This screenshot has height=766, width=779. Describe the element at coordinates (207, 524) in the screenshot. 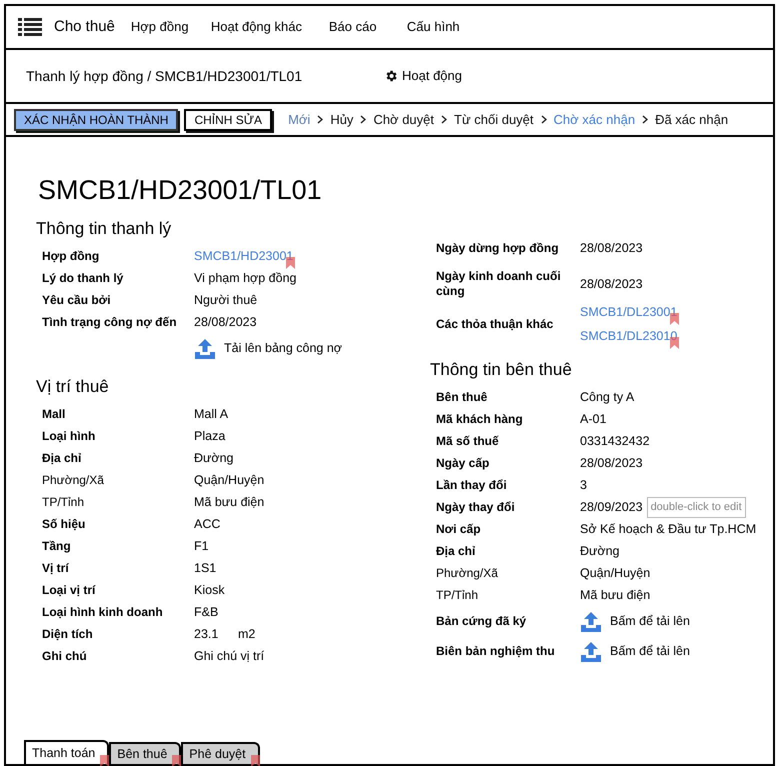

I see `field-value: ACC` at that location.